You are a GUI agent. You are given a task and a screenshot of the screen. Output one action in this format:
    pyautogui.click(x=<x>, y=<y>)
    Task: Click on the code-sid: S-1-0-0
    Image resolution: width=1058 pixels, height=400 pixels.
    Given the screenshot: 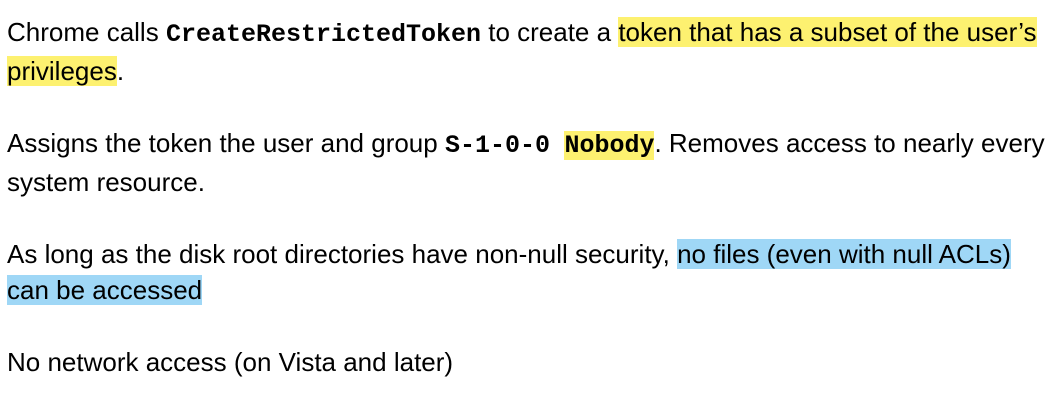 What is the action you would take?
    pyautogui.click(x=497, y=145)
    